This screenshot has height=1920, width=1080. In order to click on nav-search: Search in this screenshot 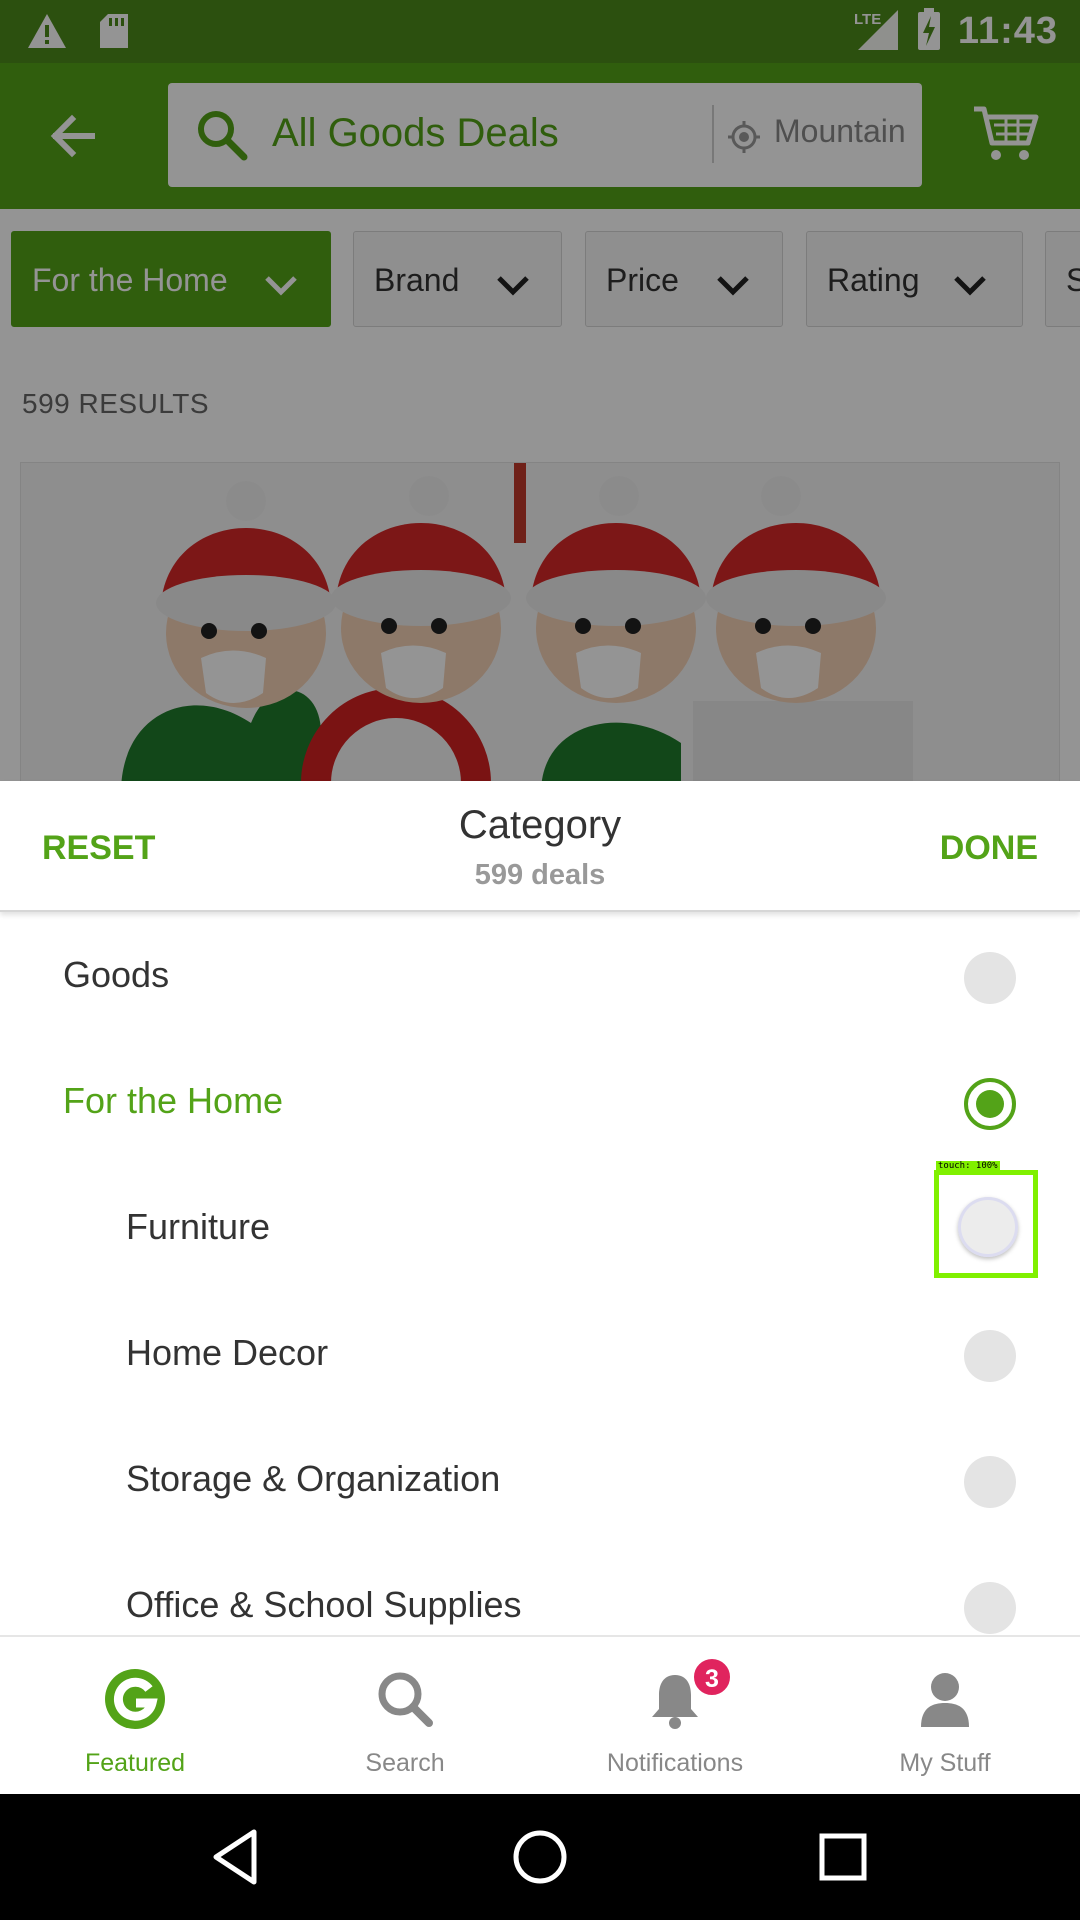, I will do `click(405, 1716)`.